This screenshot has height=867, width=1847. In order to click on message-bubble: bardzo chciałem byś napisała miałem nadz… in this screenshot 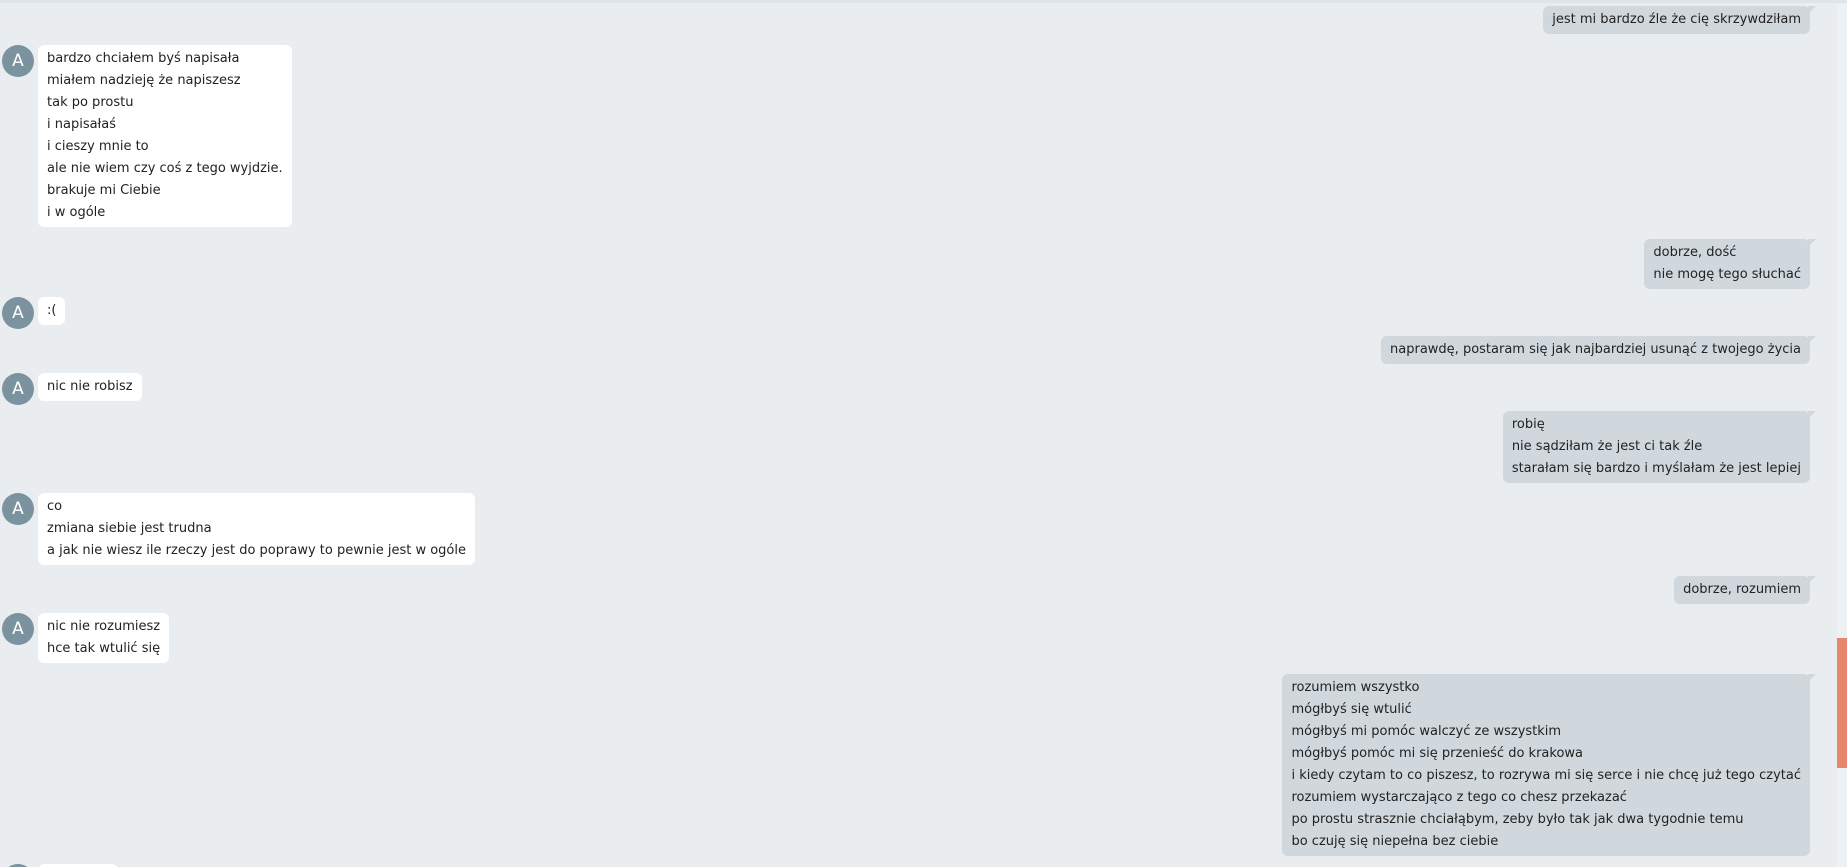, I will do `click(165, 136)`.